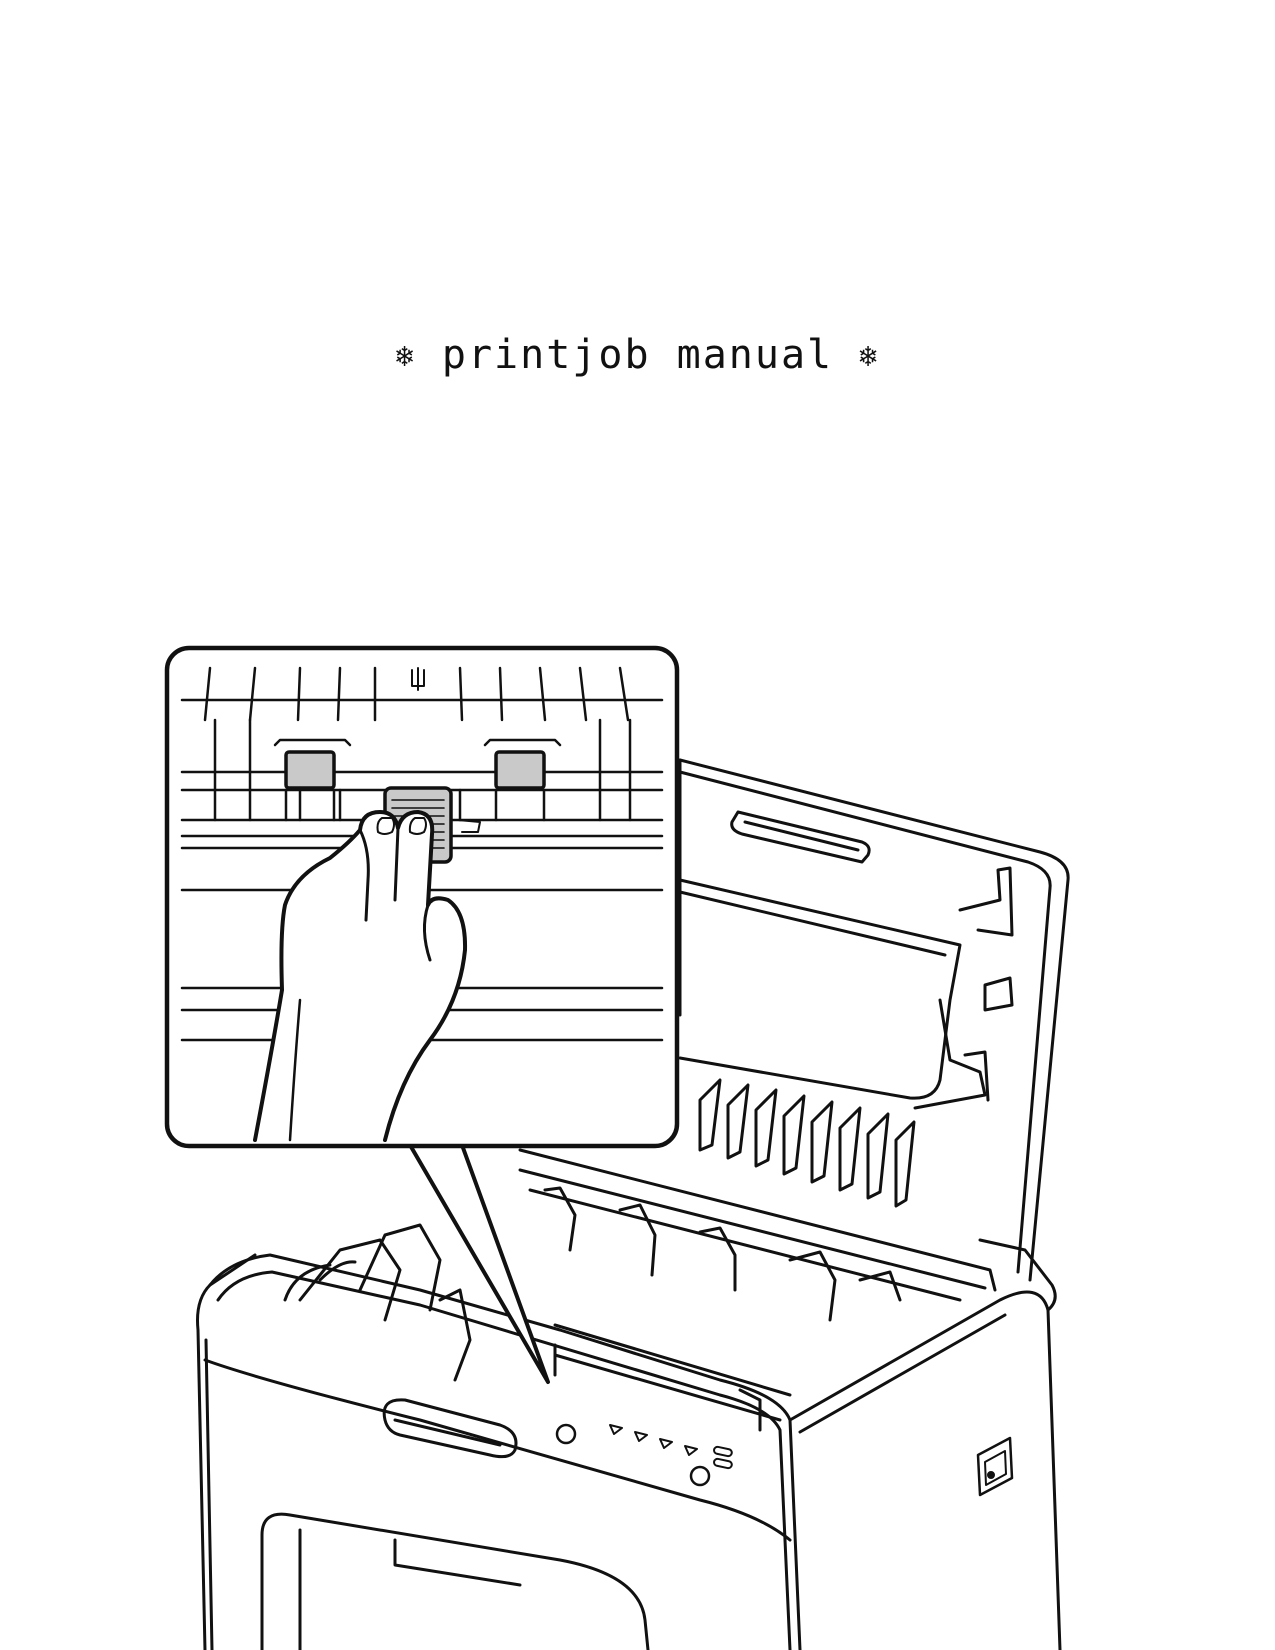 The height and width of the screenshot is (1650, 1275). I want to click on callout-pointer, so click(479, 1263).